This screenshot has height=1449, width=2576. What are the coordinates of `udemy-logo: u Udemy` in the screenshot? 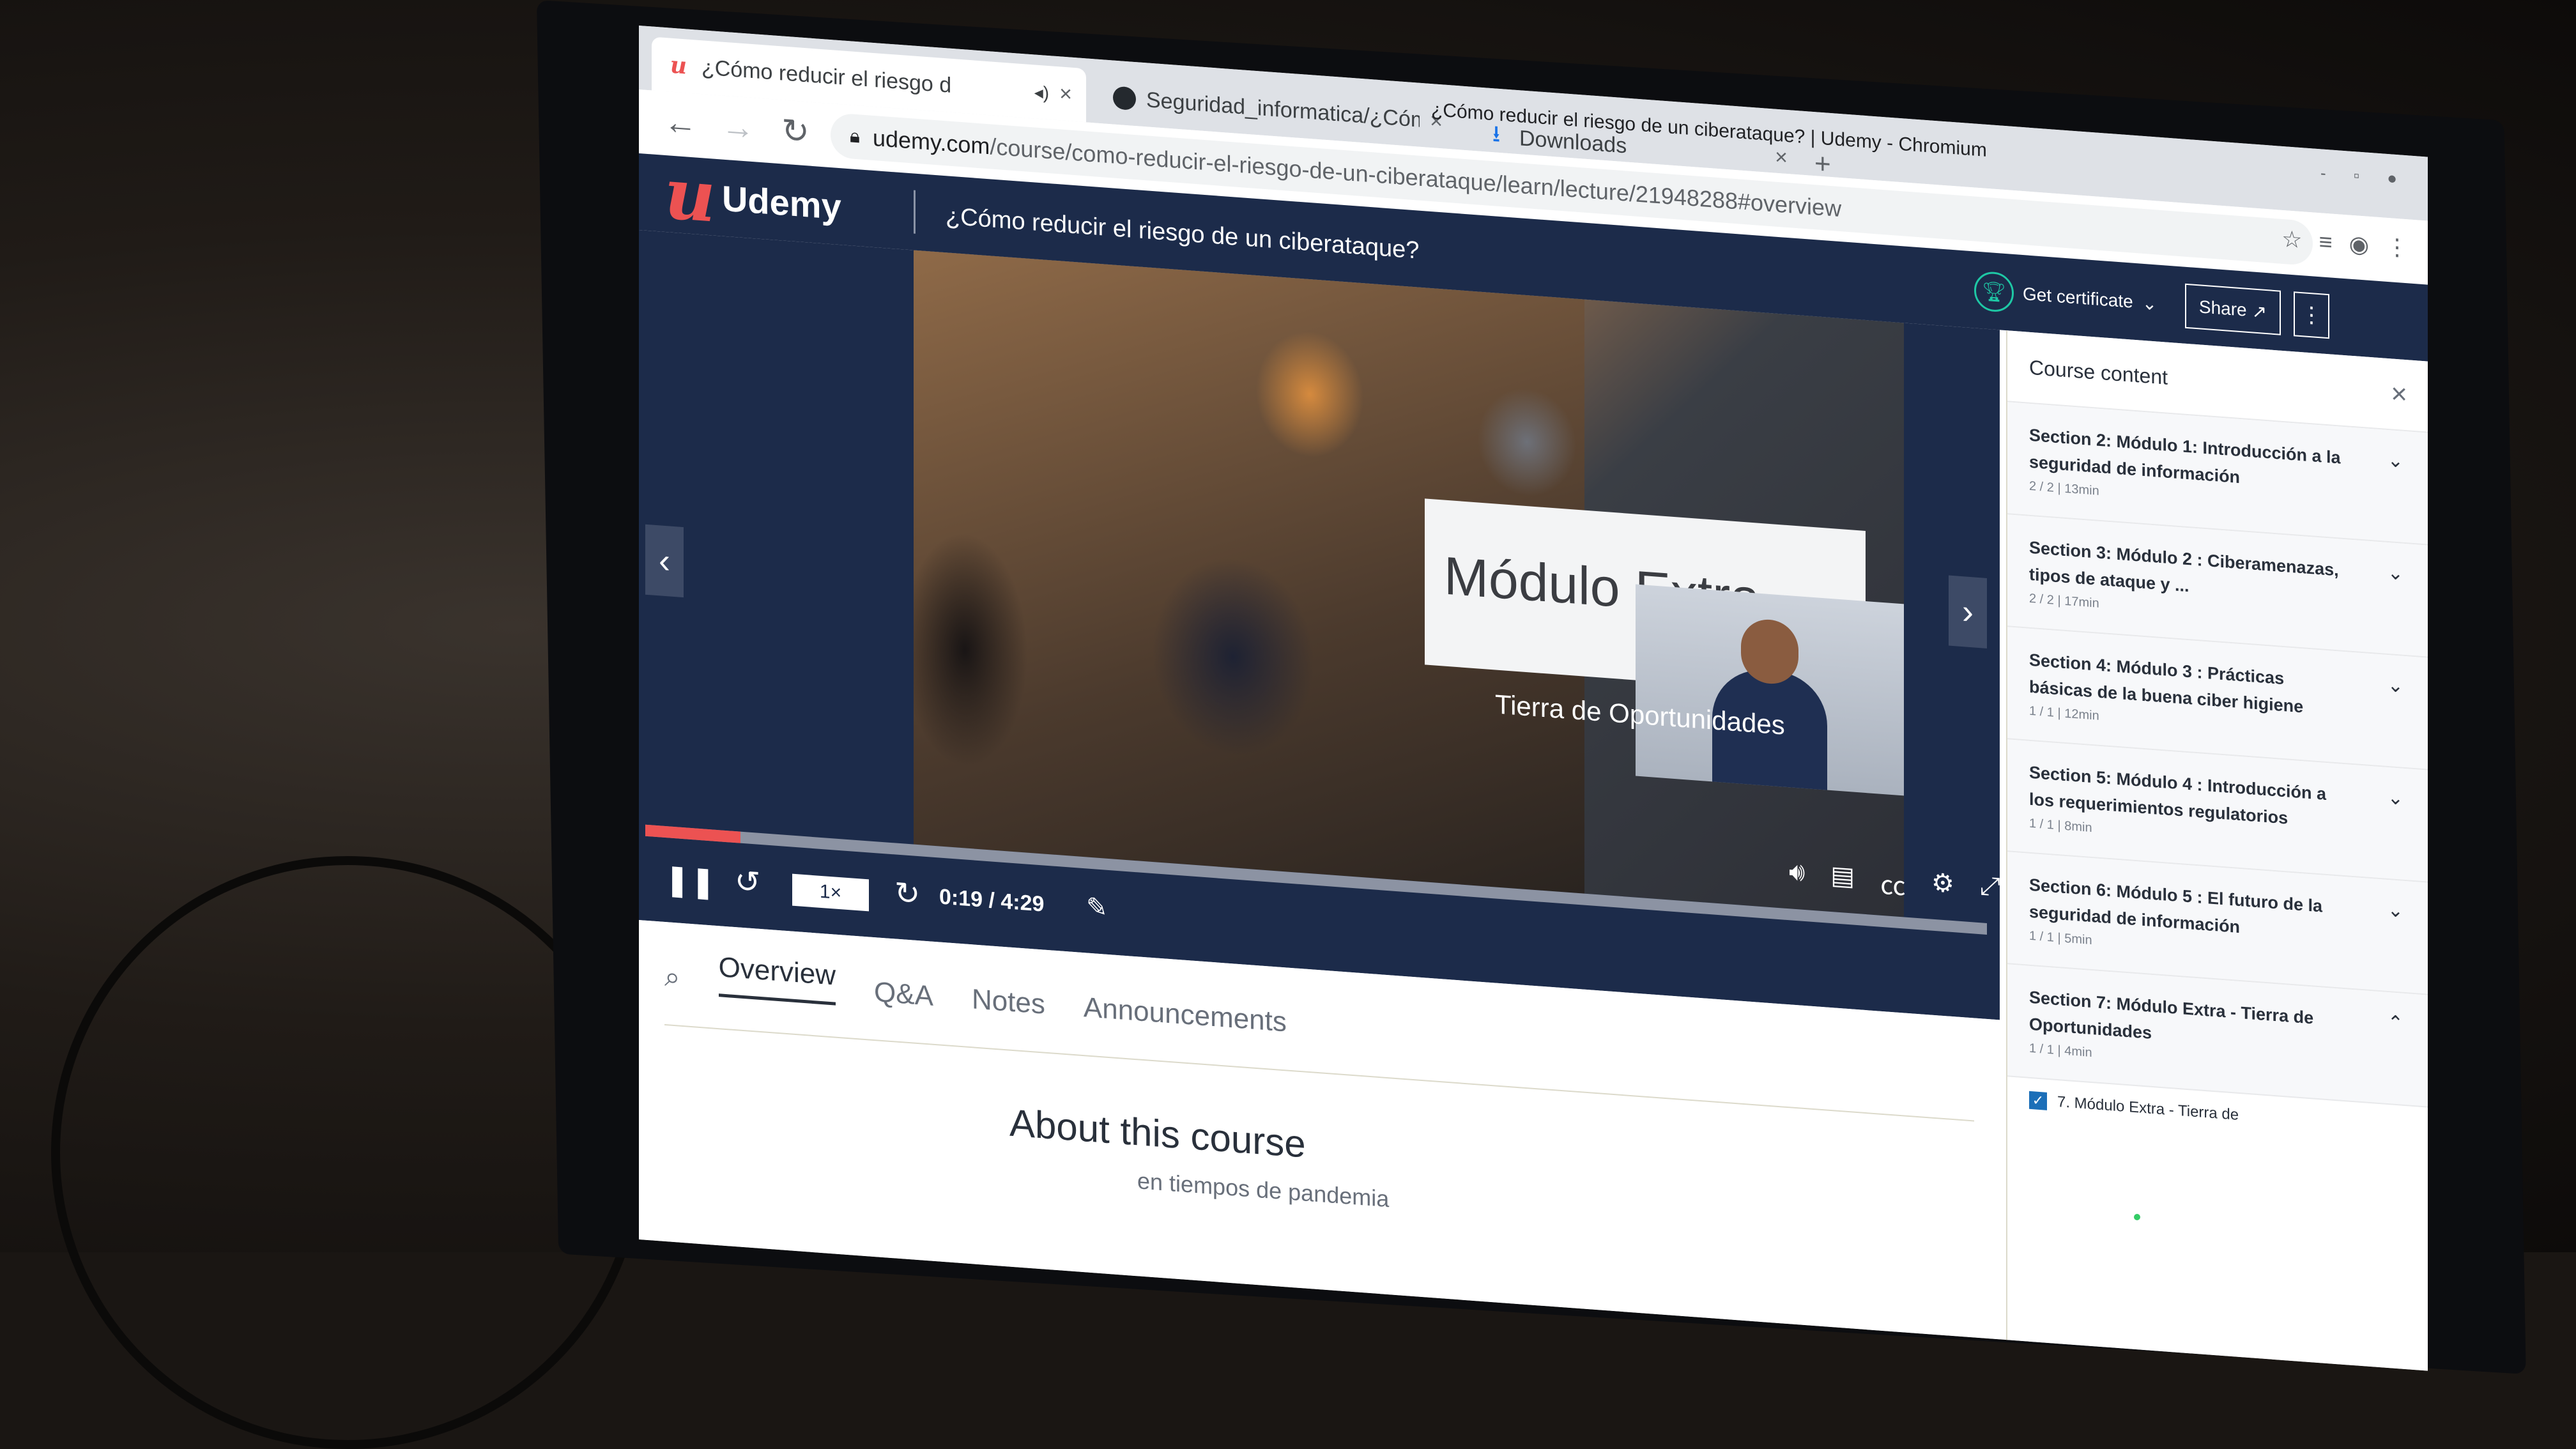 It's located at (752, 194).